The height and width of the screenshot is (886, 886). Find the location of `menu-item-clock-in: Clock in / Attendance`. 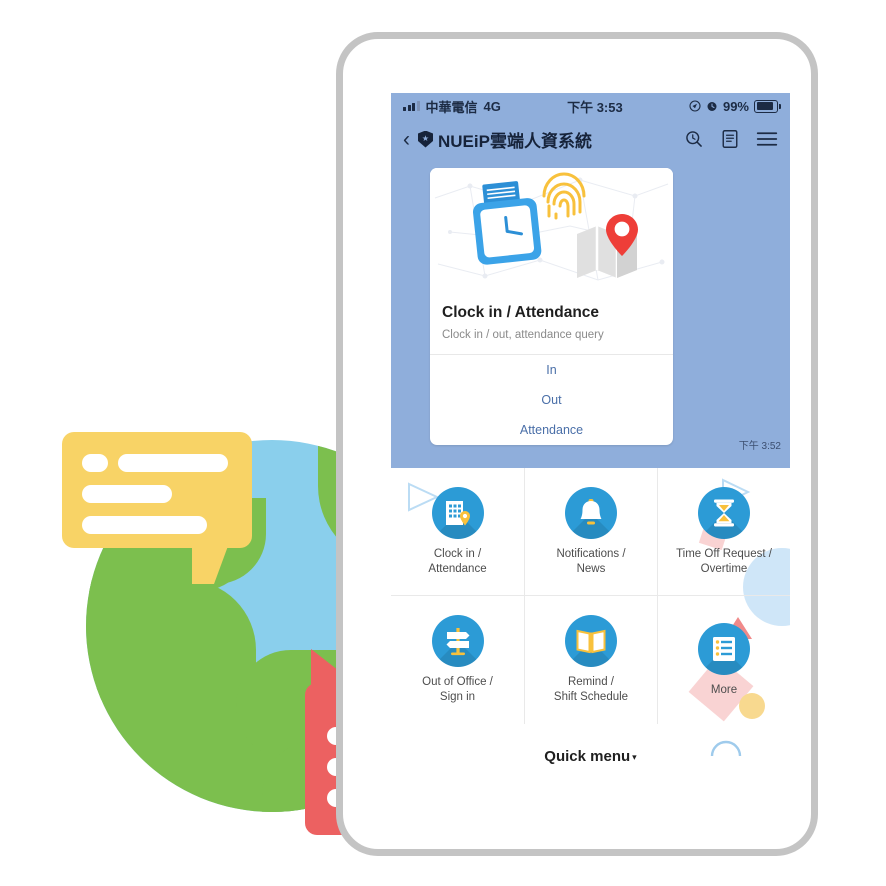

menu-item-clock-in: Clock in / Attendance is located at coordinates (457, 532).